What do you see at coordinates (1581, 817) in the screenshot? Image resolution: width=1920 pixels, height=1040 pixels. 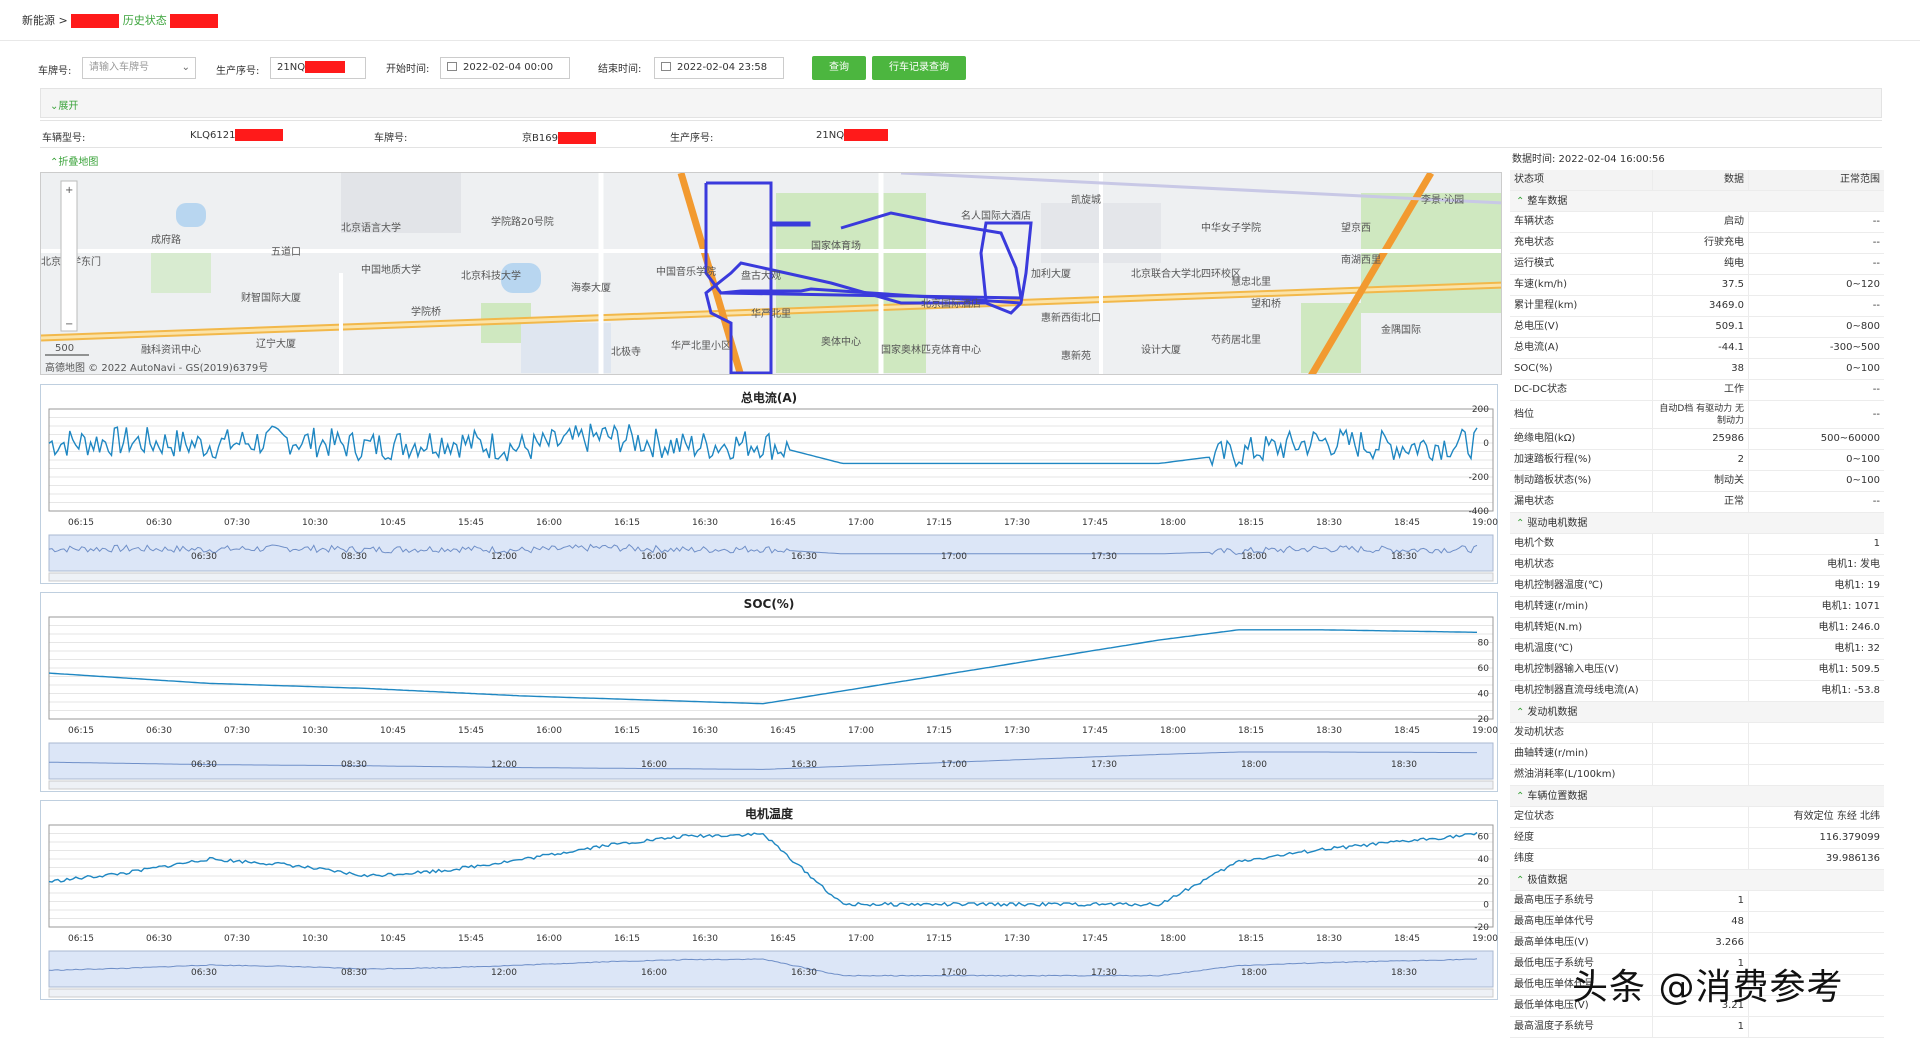 I see `status-cell: 定位状态` at bounding box center [1581, 817].